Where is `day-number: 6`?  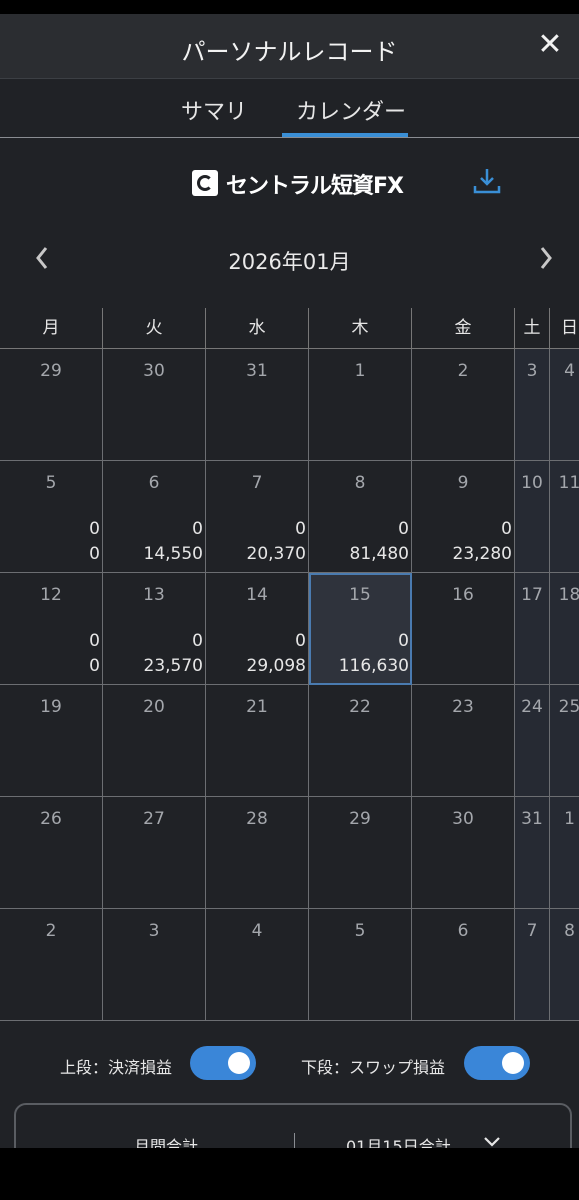
day-number: 6 is located at coordinates (154, 483).